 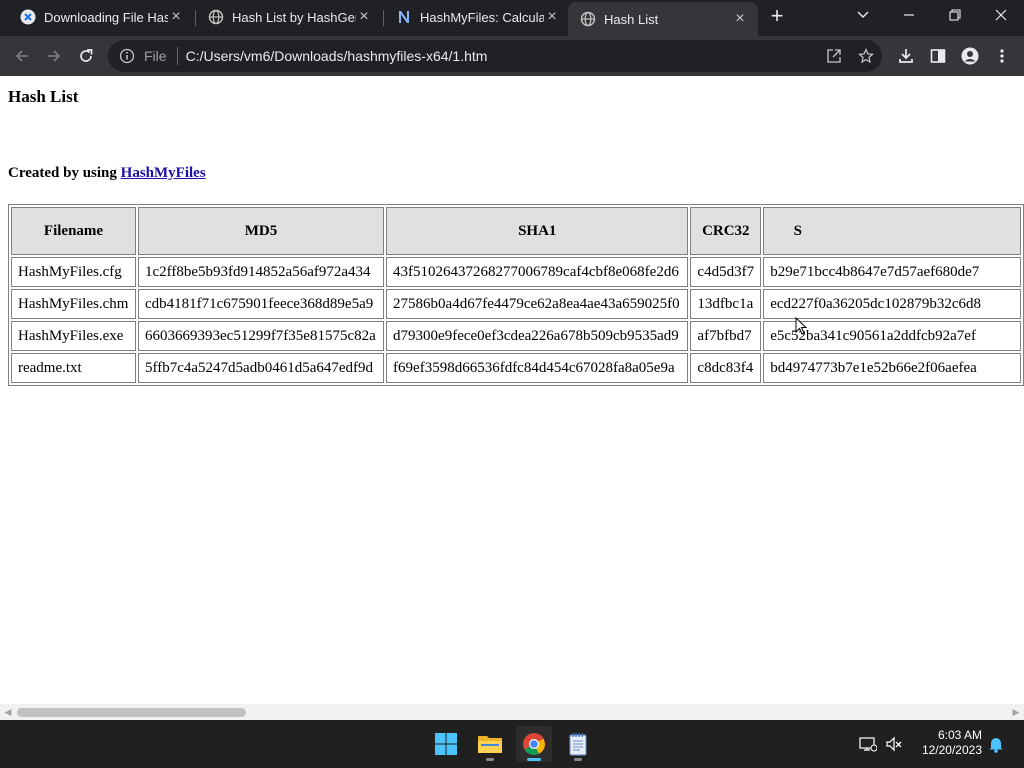 I want to click on column-header-sha256: S, so click(x=892, y=231).